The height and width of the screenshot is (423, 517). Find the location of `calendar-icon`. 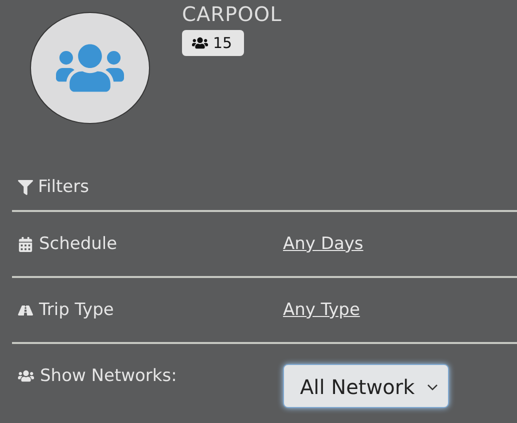

calendar-icon is located at coordinates (25, 244).